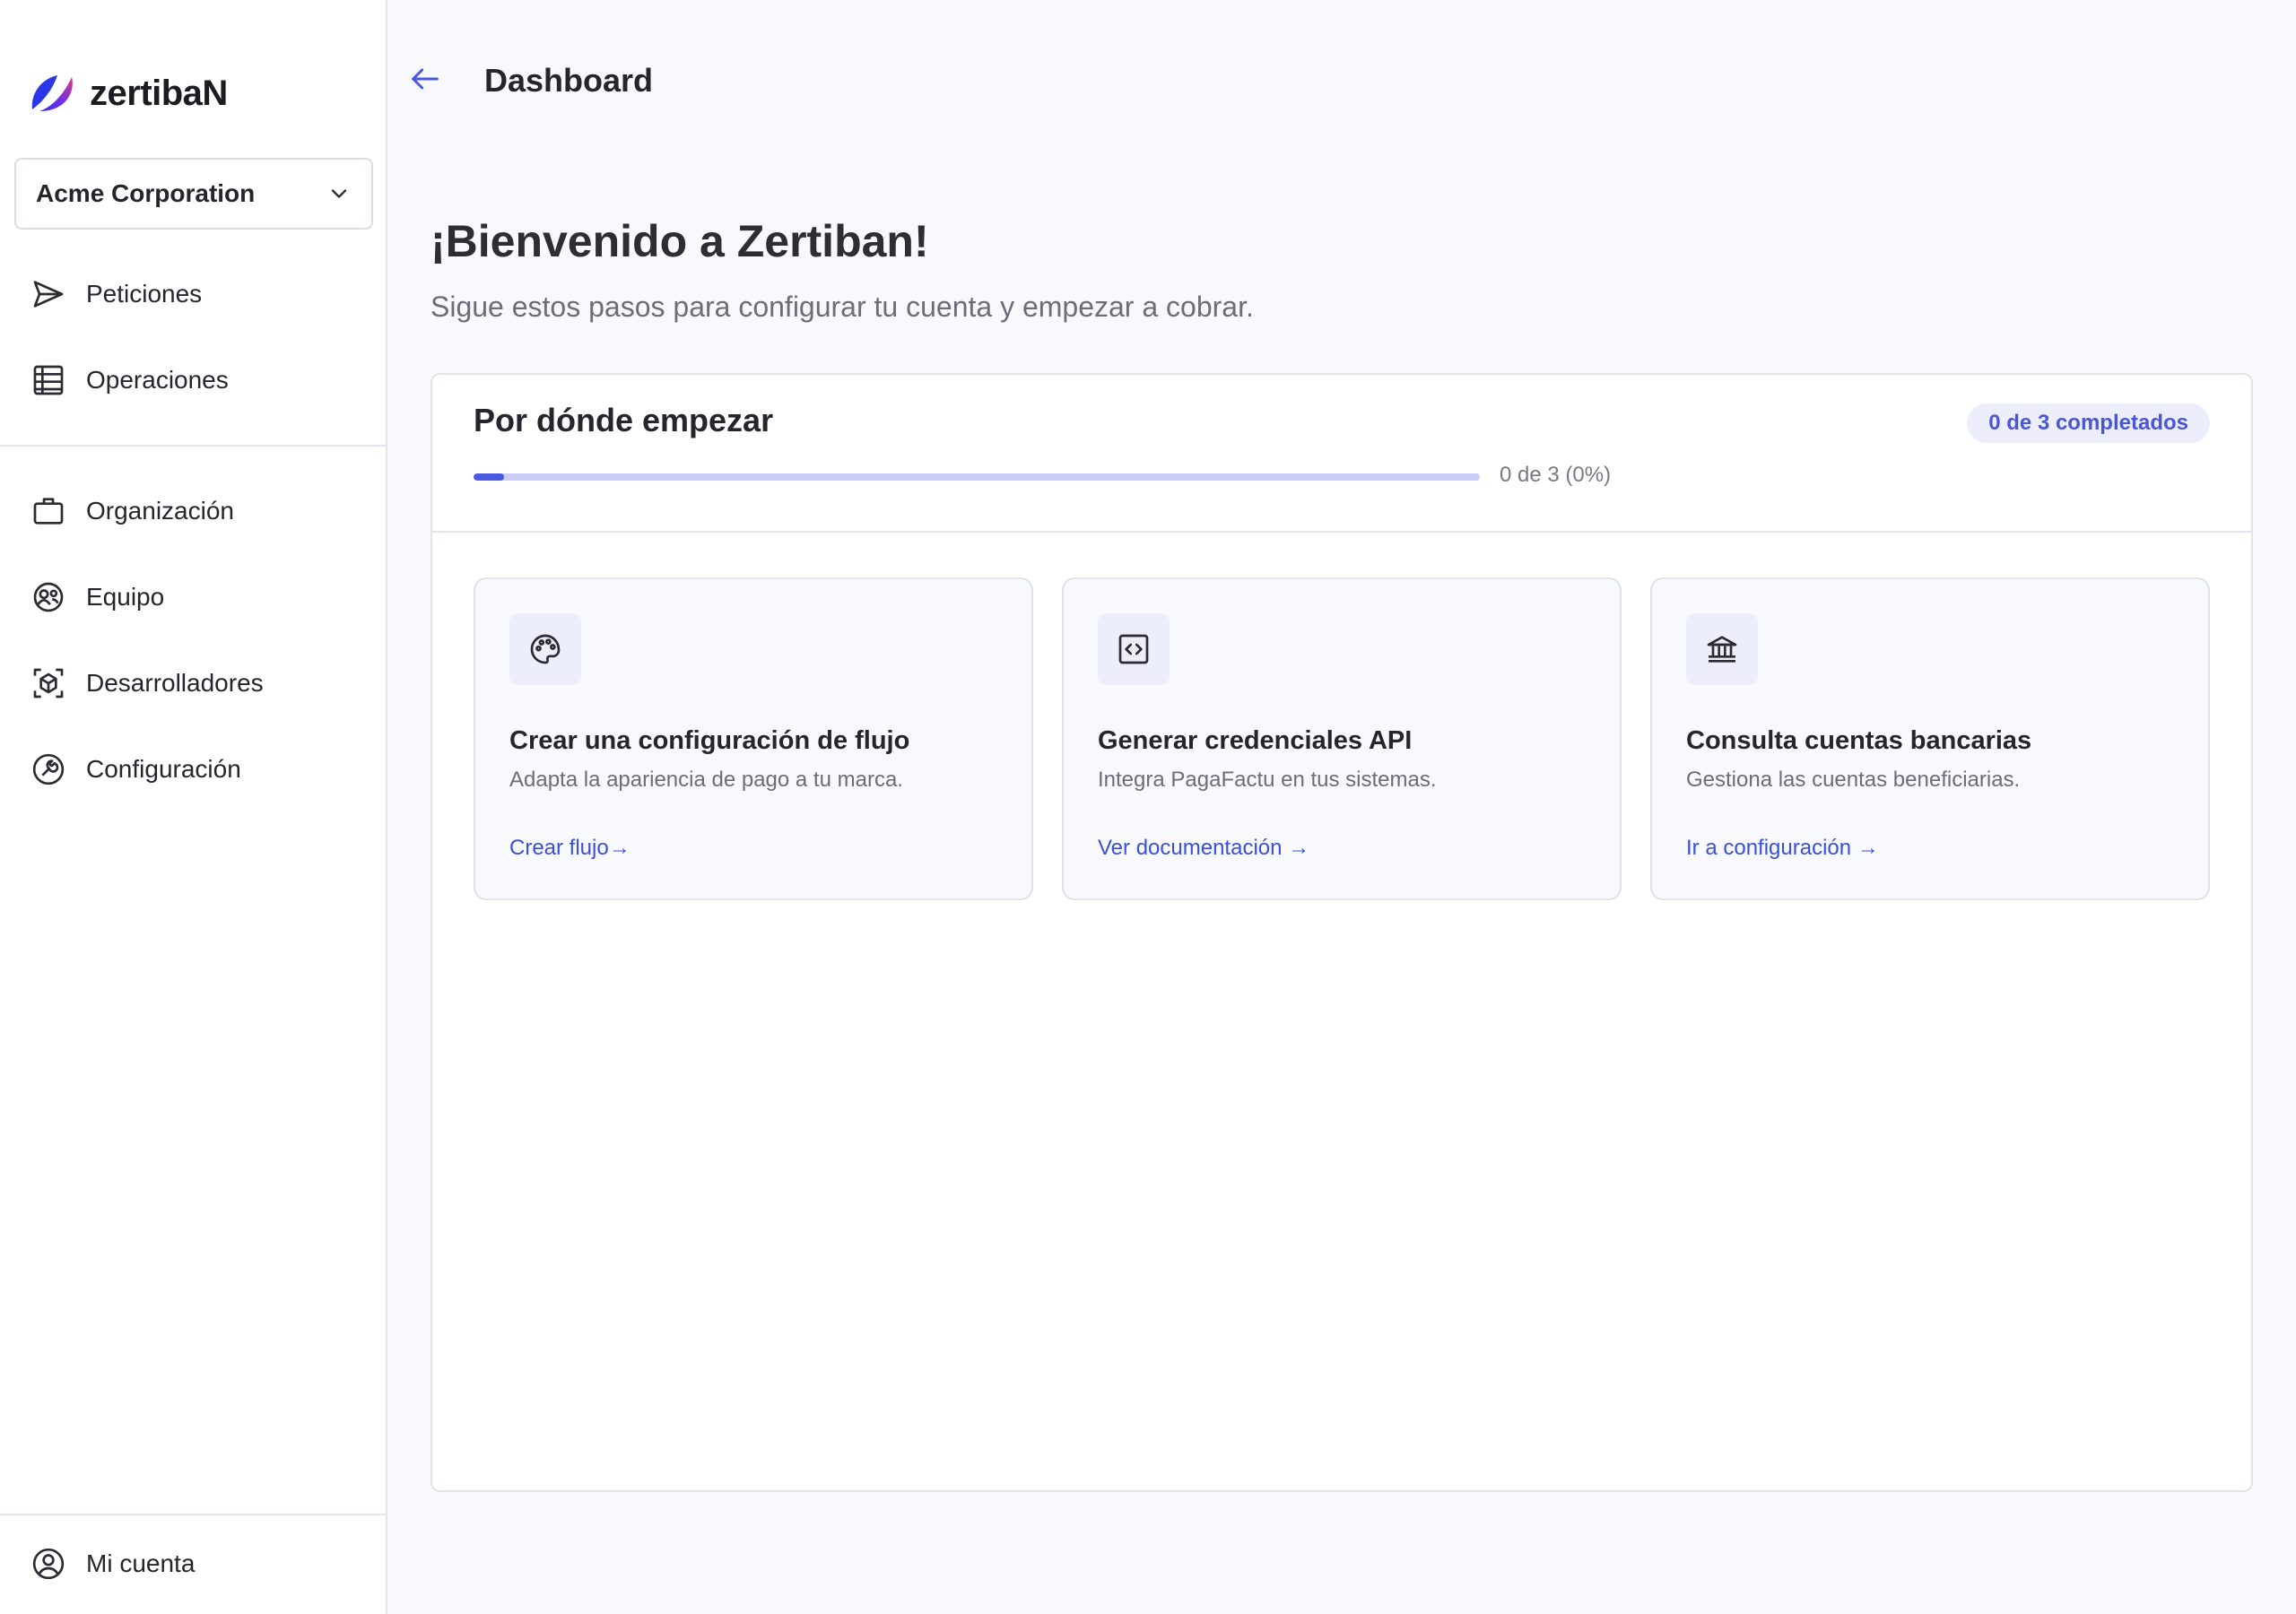 This screenshot has width=2296, height=1614. I want to click on nav-item-operaciones: Operaciones, so click(129, 380).